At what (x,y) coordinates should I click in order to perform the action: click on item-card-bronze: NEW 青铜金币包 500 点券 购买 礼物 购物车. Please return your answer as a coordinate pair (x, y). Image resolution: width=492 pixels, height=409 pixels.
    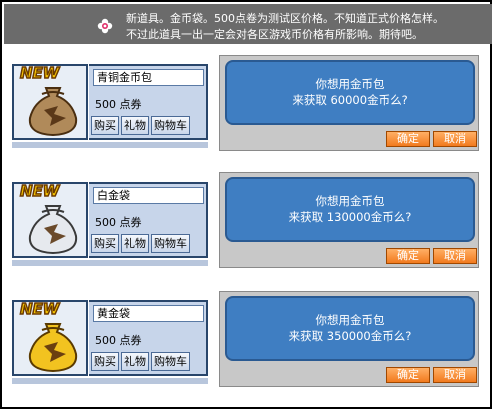
    Looking at the image, I should click on (110, 105).